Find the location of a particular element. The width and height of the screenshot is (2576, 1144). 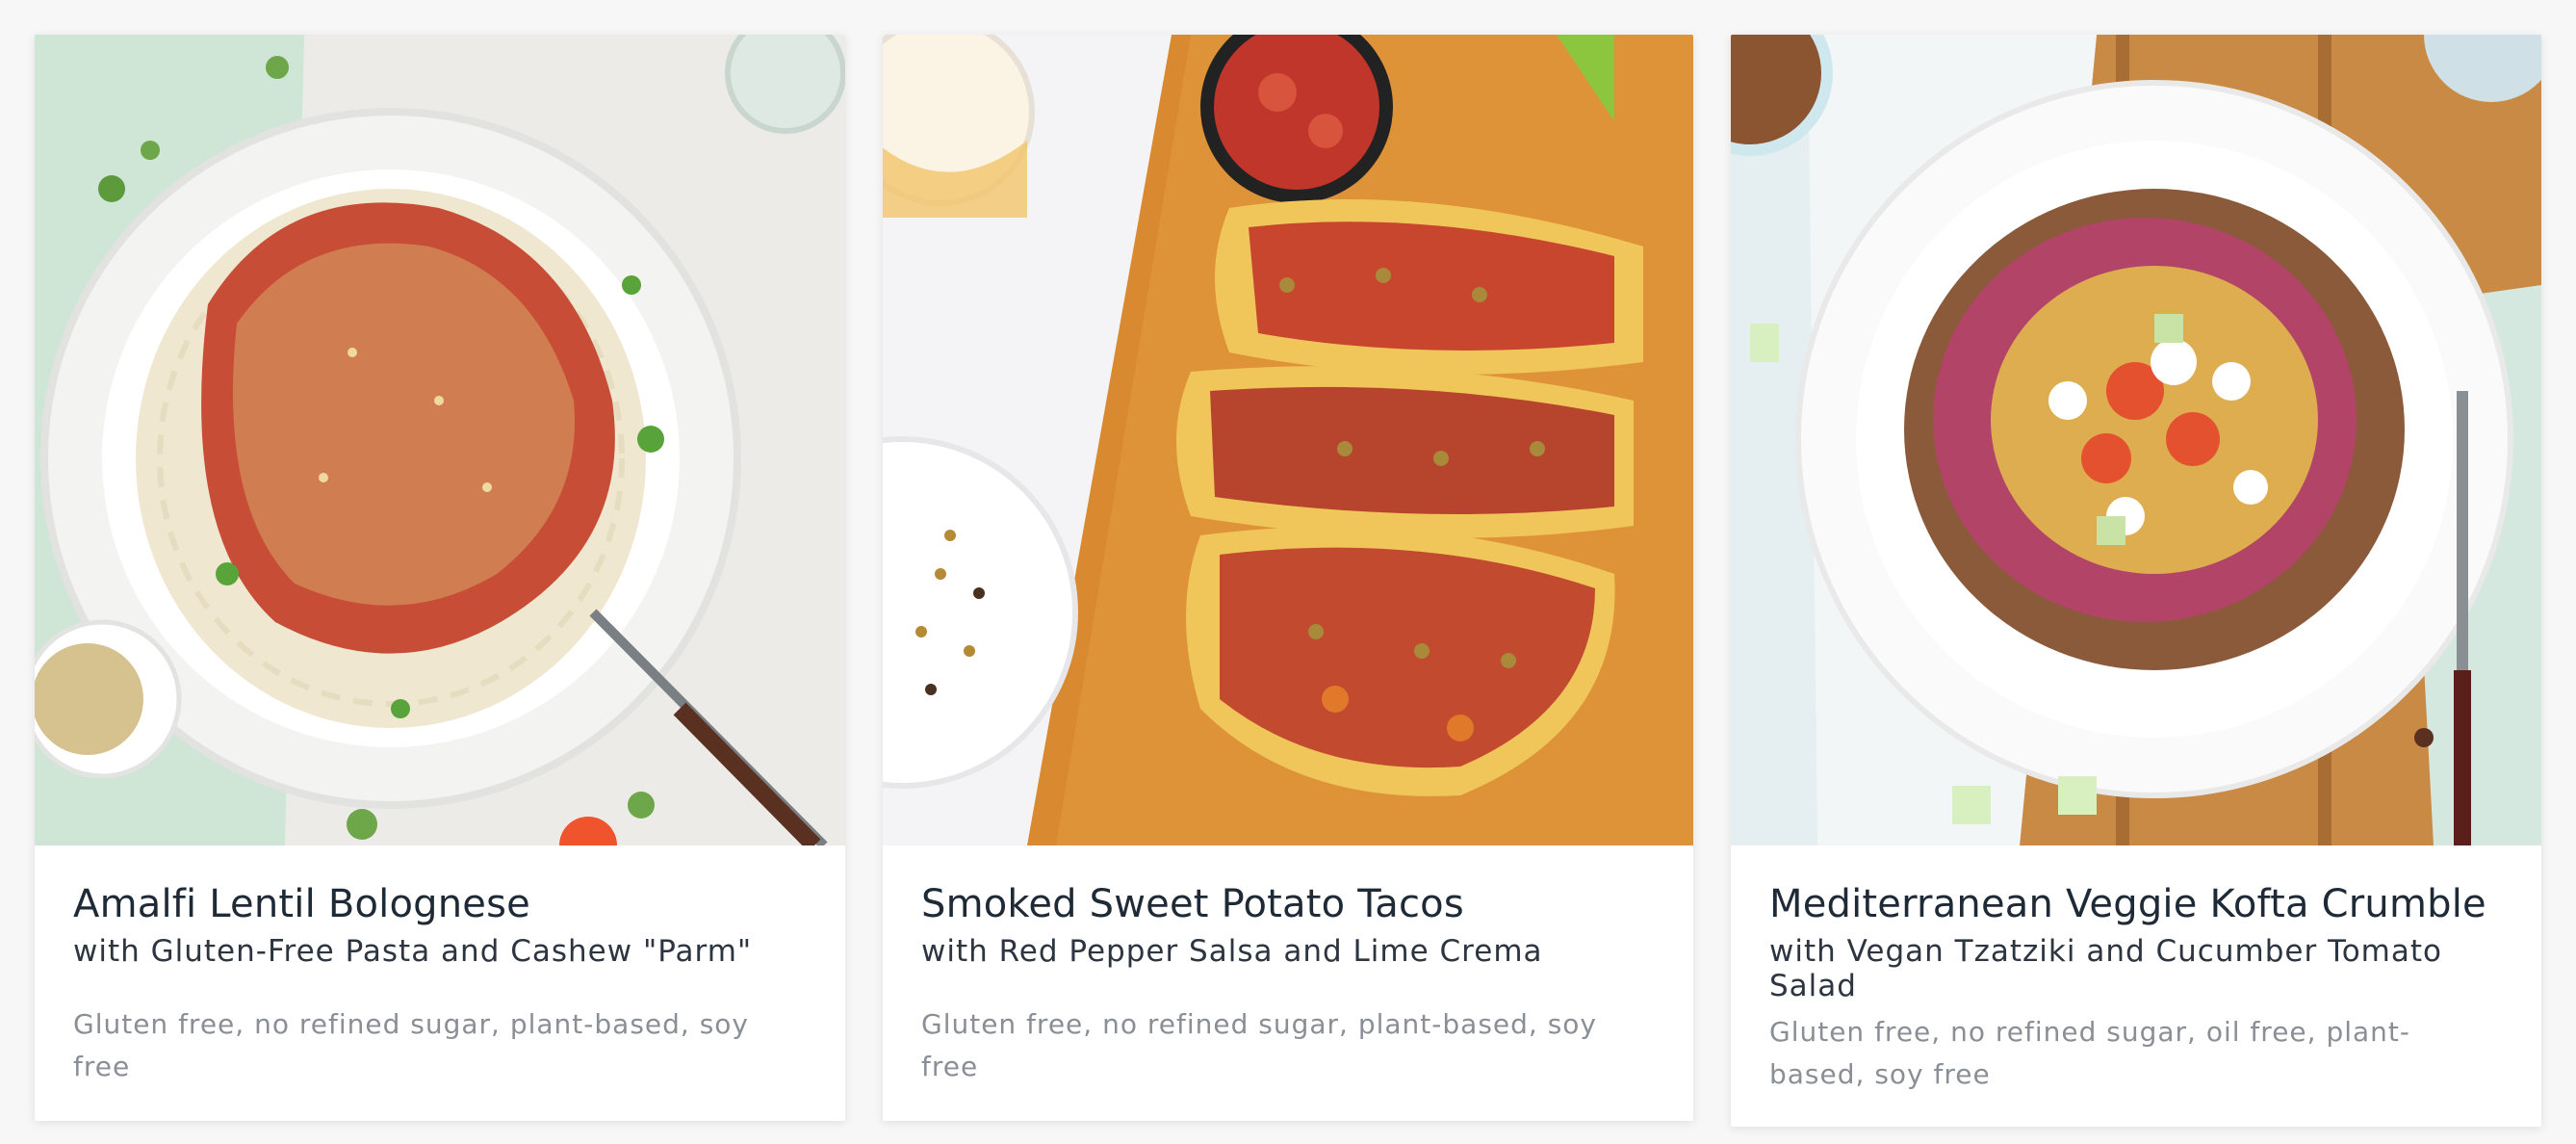

recipe-subtitle: with Gluten-Free Pasta and Cashew "Parm" is located at coordinates (413, 951).